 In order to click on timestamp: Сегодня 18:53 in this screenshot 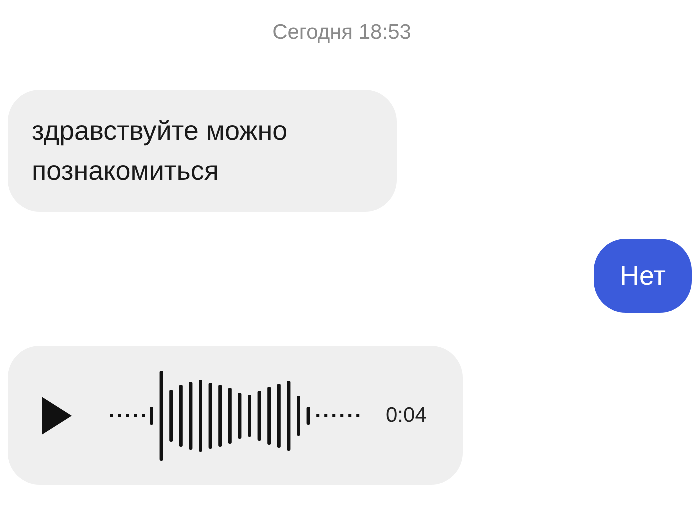, I will do `click(342, 33)`.